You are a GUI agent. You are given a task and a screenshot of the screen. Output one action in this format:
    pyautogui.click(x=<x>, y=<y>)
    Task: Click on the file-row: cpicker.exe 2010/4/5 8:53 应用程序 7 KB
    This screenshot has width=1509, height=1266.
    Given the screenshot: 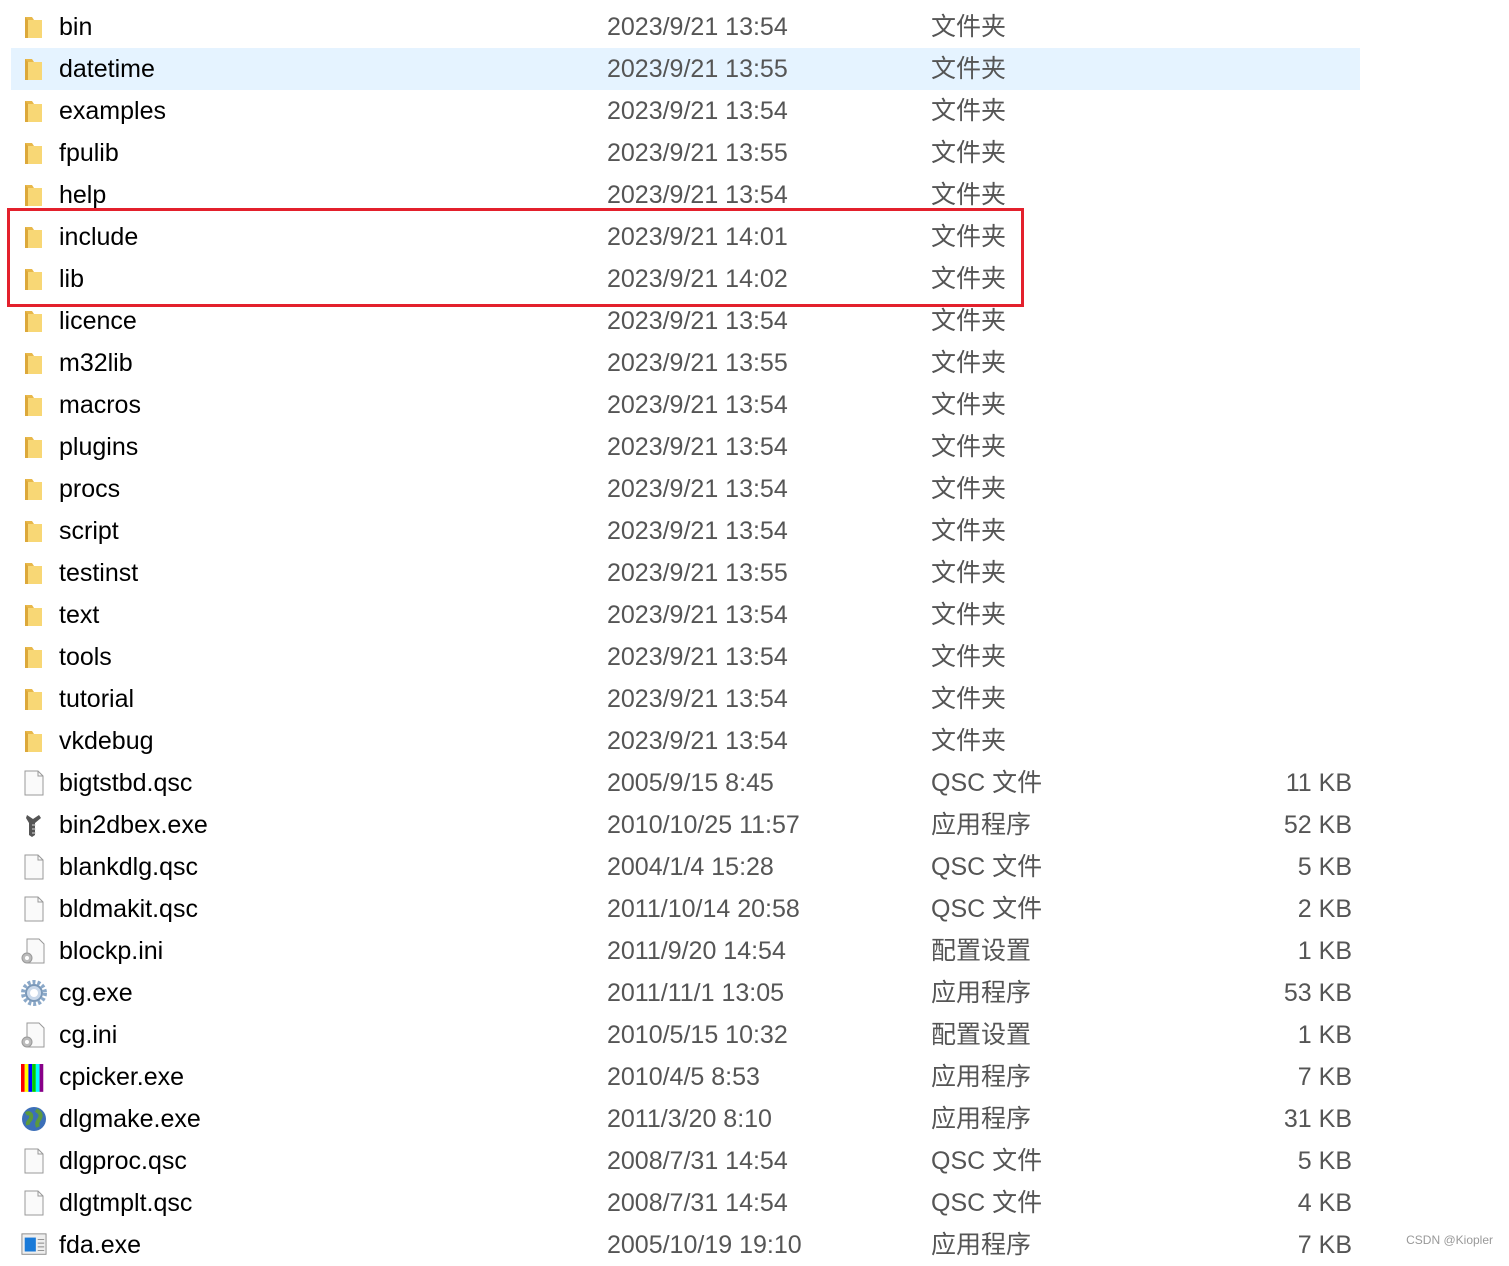 What is the action you would take?
    pyautogui.click(x=685, y=1077)
    